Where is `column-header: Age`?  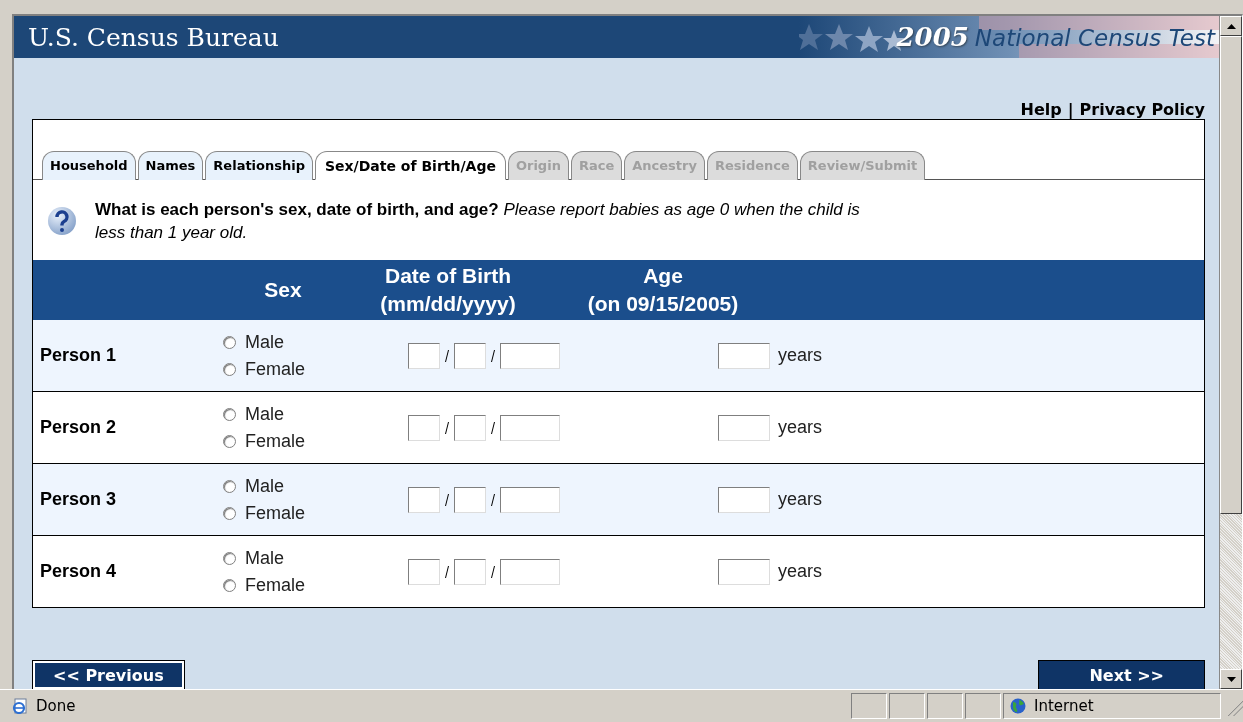 column-header: Age is located at coordinates (663, 276).